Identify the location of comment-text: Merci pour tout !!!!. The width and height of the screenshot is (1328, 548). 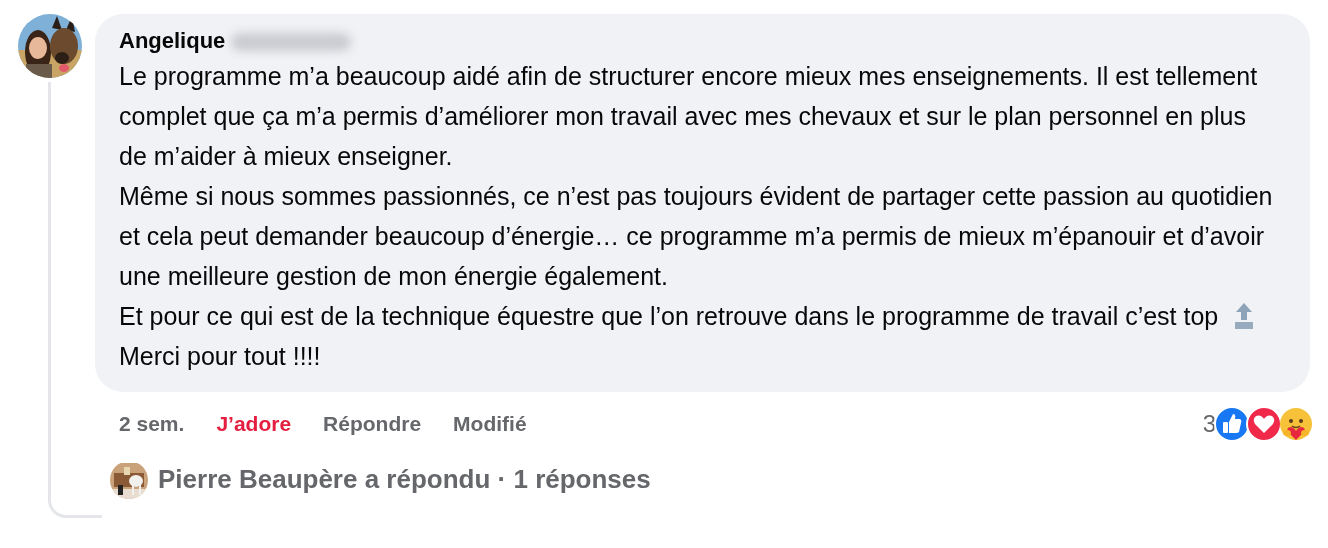
(220, 356).